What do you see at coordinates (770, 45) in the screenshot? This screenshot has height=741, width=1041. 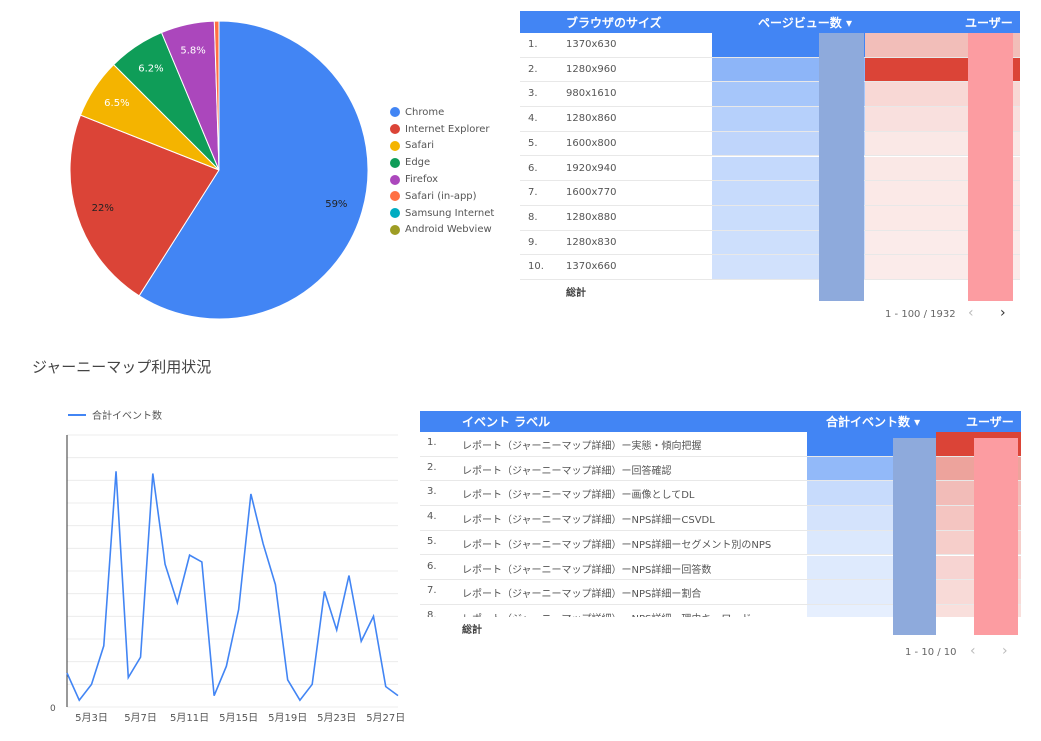 I see `table-row: 1. 1370x630` at bounding box center [770, 45].